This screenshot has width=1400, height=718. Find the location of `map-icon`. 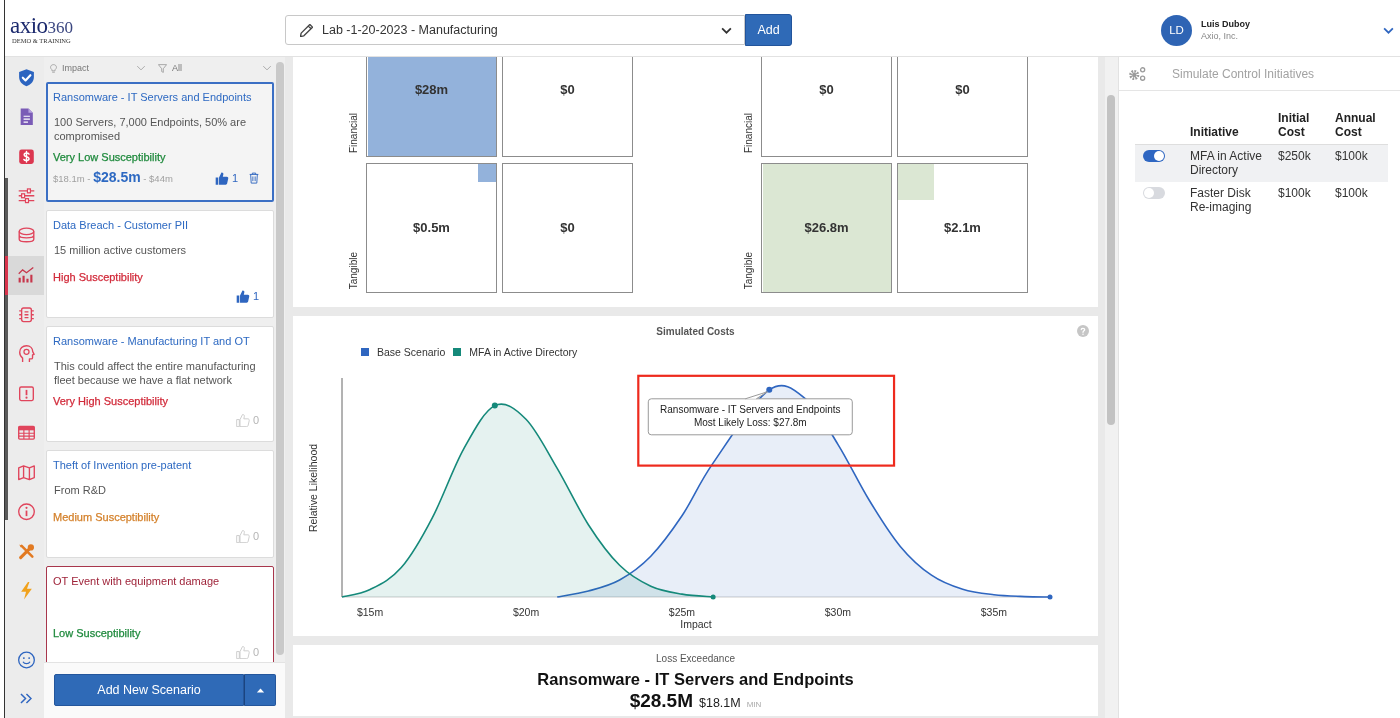

map-icon is located at coordinates (26, 472).